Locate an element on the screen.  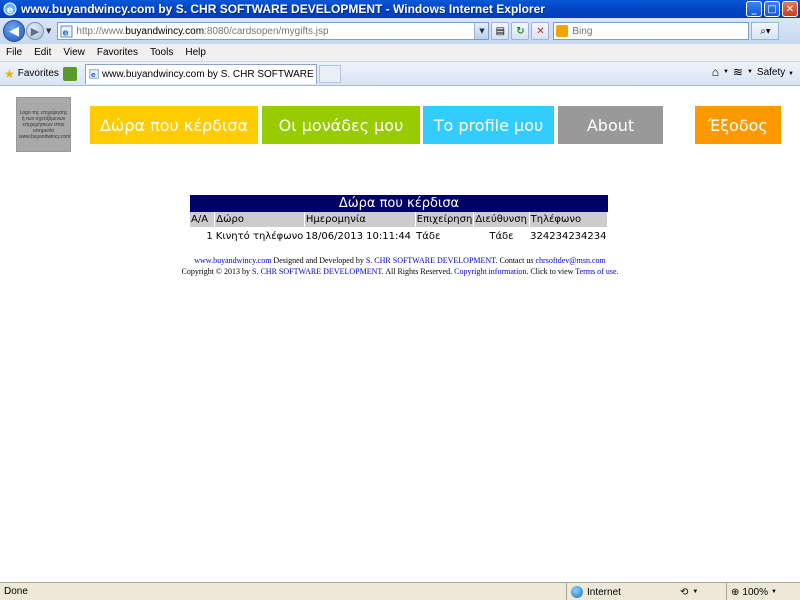
favorites-label: Favorites is located at coordinates (38, 73).